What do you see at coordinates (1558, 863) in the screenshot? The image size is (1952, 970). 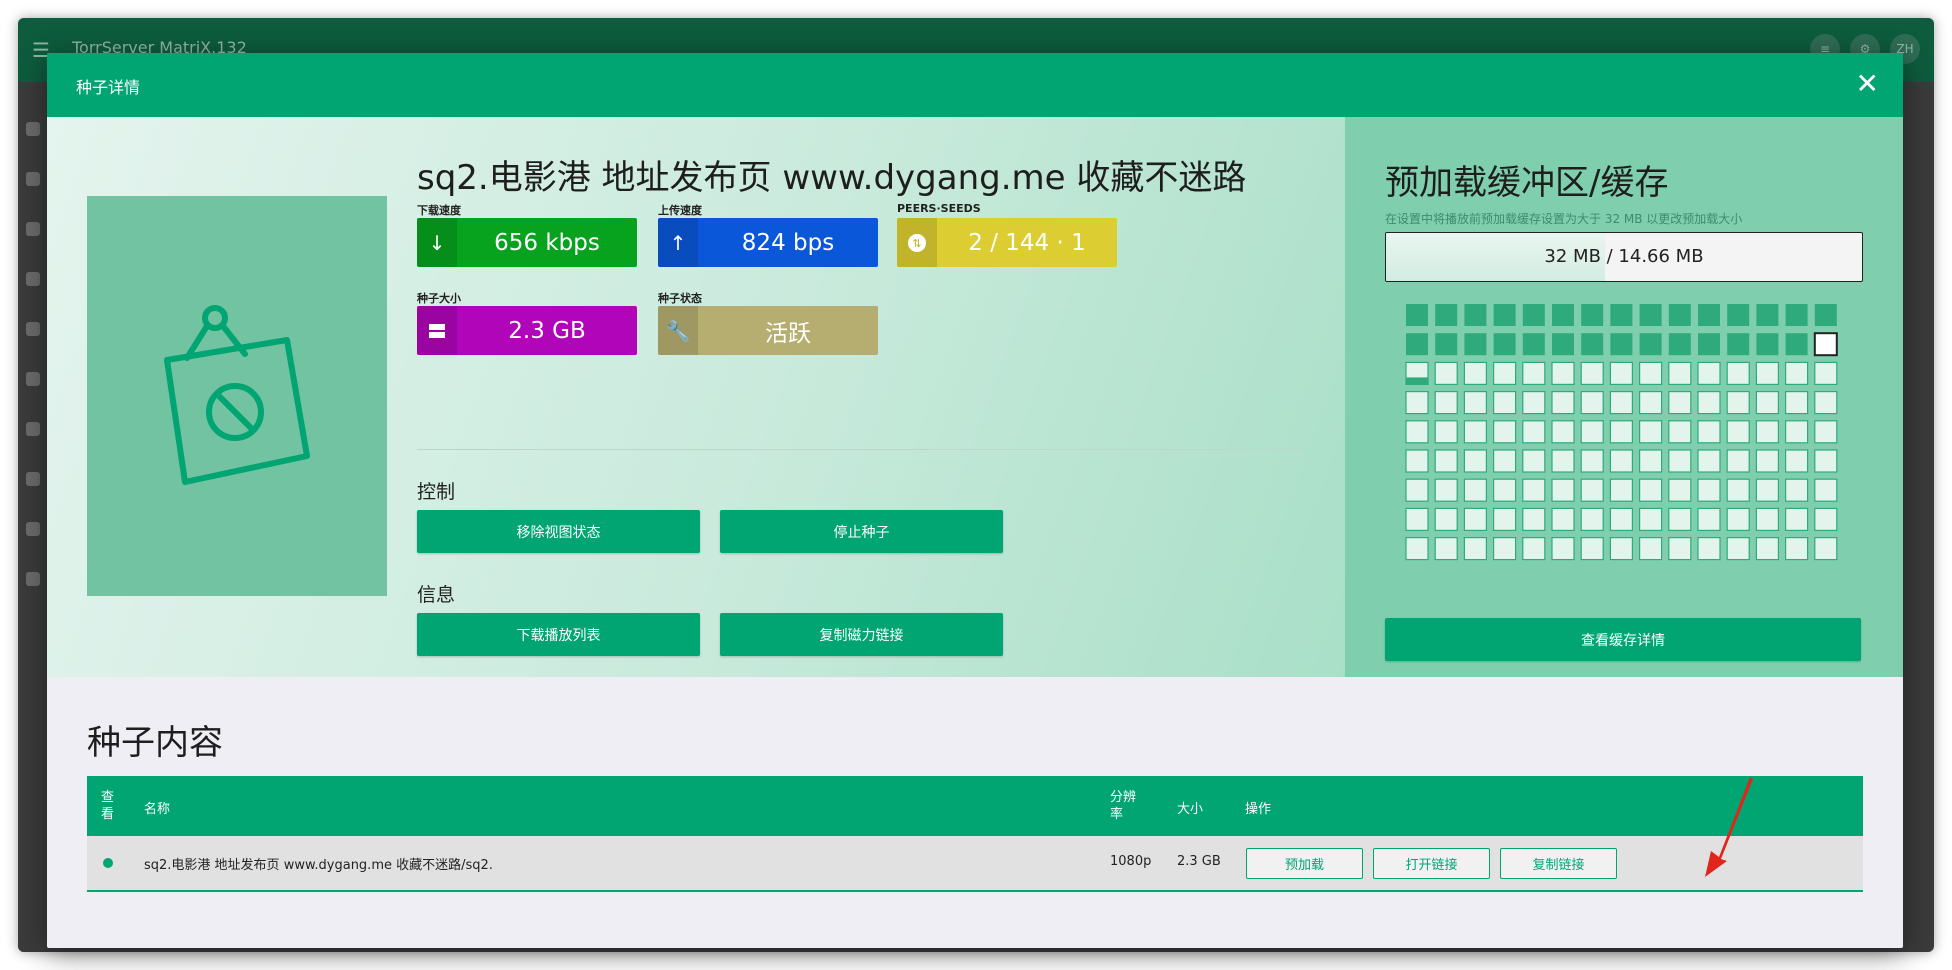 I see `copy-link-button: 复制链接` at bounding box center [1558, 863].